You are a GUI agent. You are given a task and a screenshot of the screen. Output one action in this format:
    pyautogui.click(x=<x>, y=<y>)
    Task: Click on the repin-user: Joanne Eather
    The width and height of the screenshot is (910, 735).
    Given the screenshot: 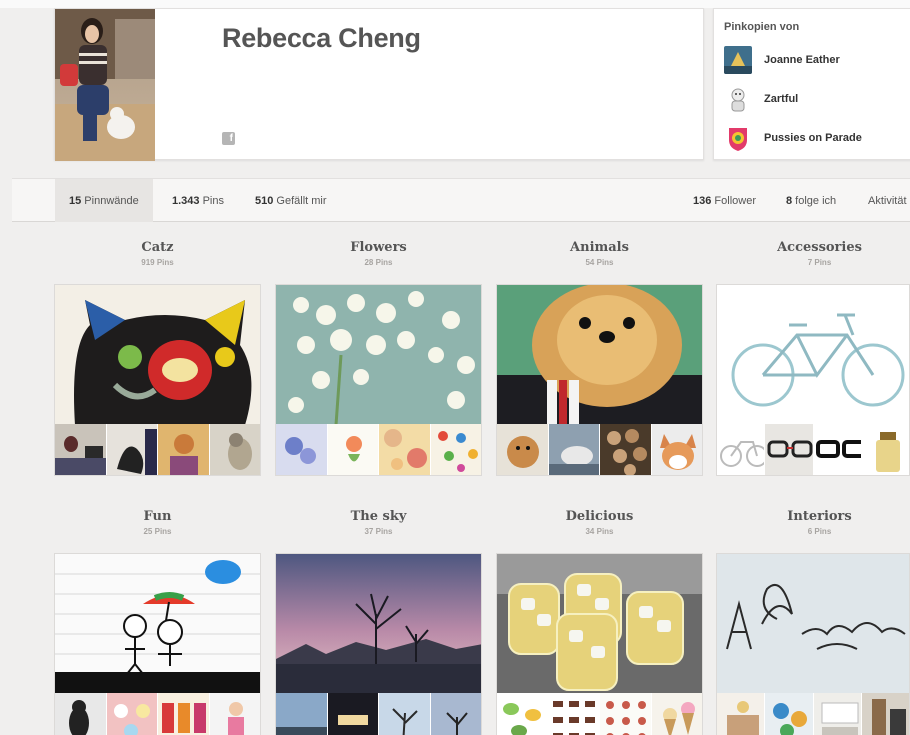 What is the action you would take?
    pyautogui.click(x=782, y=60)
    